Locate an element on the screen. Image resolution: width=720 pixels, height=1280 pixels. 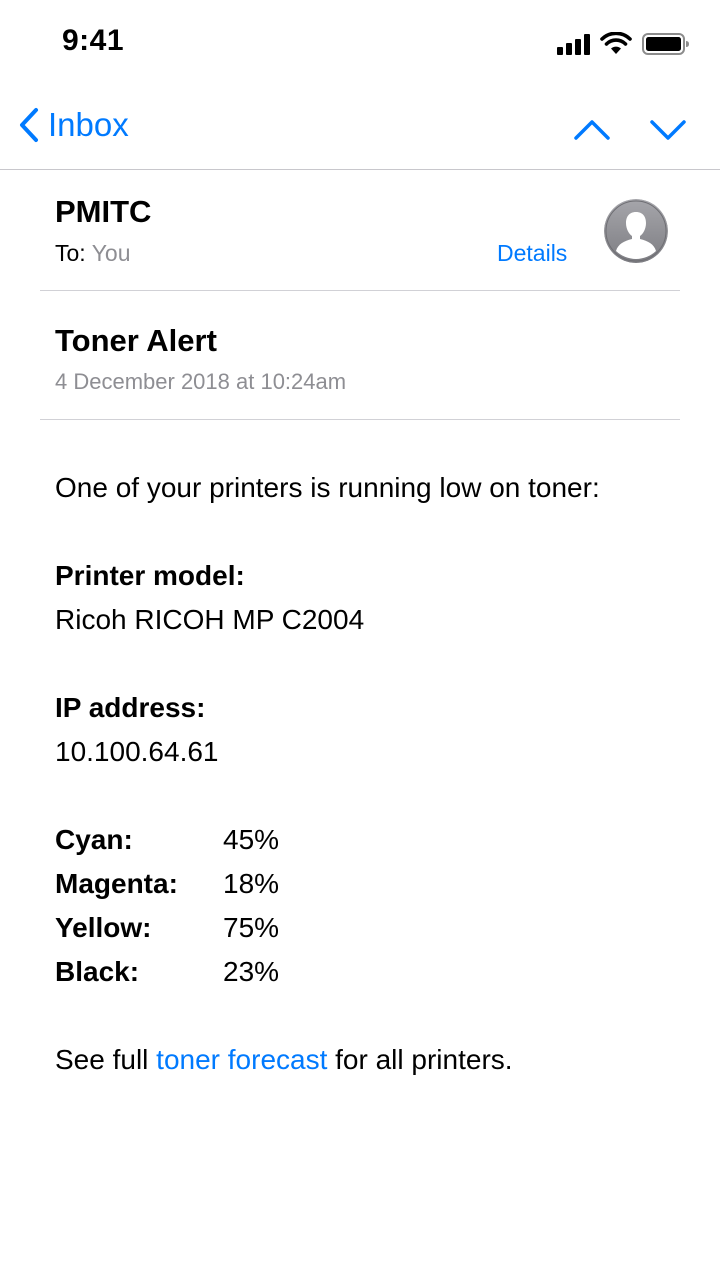
ip-address-section: IP address: 10.100.64.61 is located at coordinates (365, 730).